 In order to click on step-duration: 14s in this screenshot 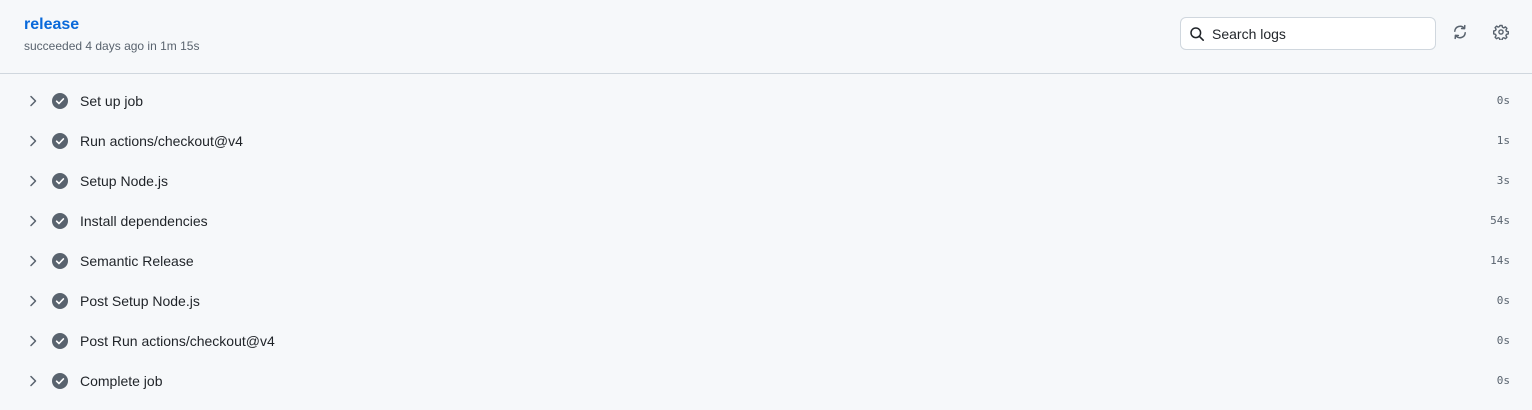, I will do `click(1500, 260)`.